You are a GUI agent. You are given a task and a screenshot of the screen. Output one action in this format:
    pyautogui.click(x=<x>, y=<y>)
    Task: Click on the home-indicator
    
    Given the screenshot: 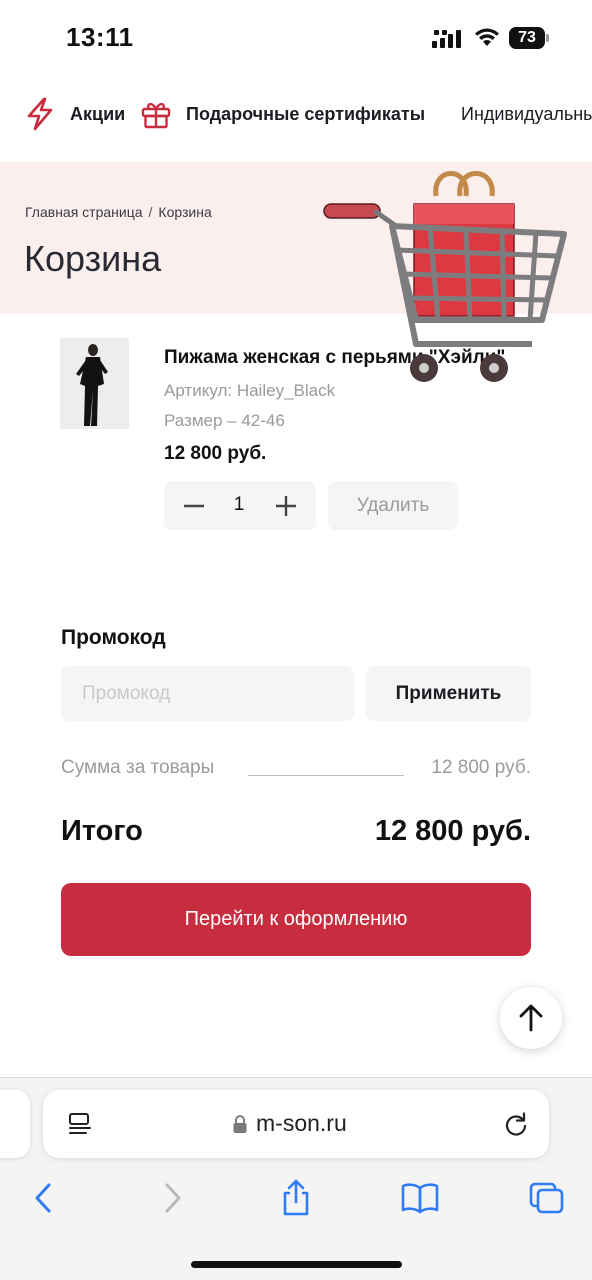 What is the action you would take?
    pyautogui.click(x=296, y=1264)
    